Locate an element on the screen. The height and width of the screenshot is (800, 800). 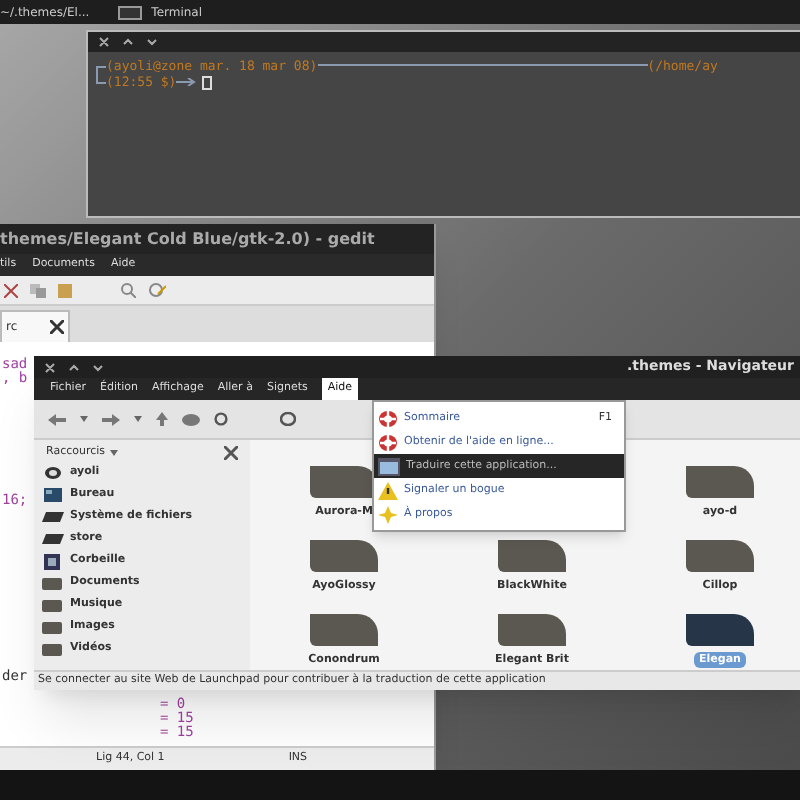
back-arrow-icon is located at coordinates (57, 419).